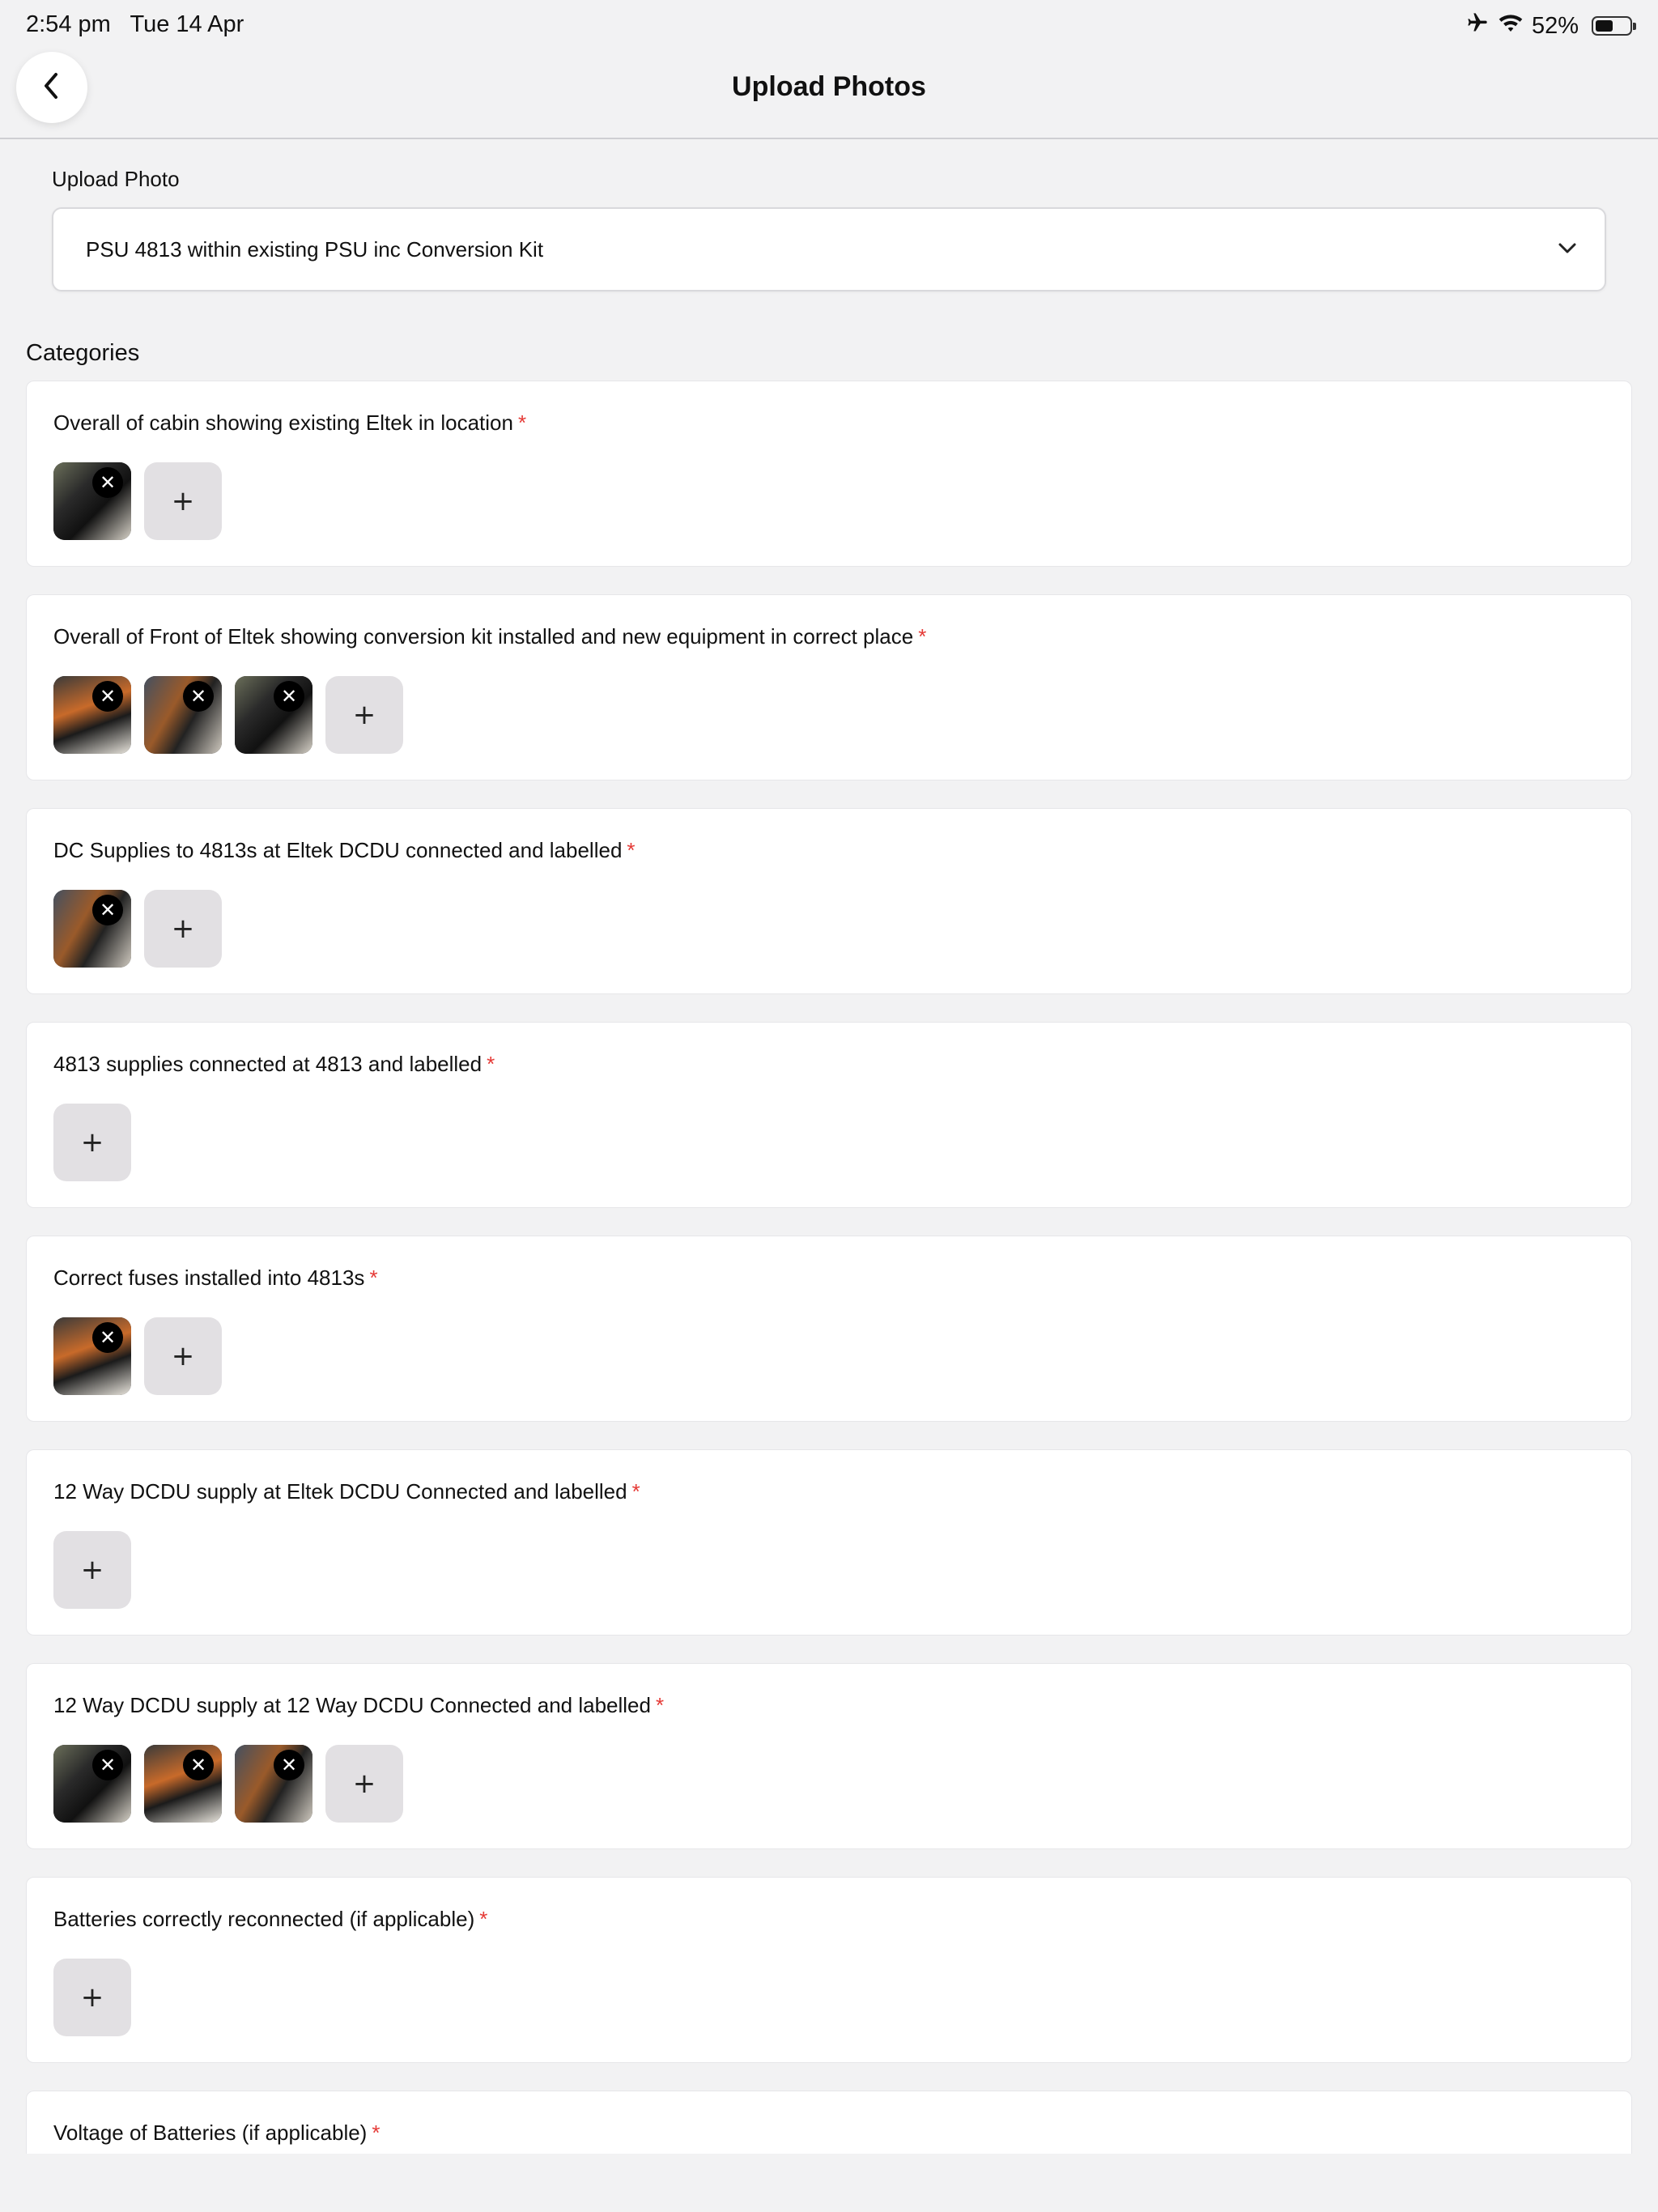  Describe the element at coordinates (829, 1329) in the screenshot. I see `category-card: Correct fuses installed into 4813s * ✕ +` at that location.